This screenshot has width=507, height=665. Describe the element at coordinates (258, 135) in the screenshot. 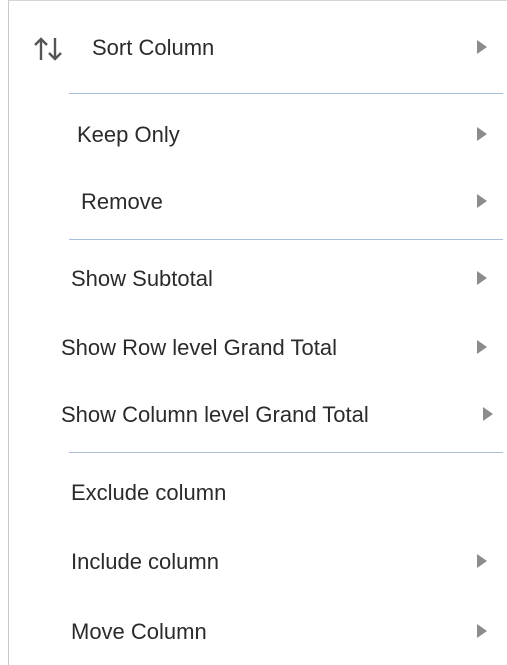

I see `menu-item-keep-only: Keep Only` at that location.